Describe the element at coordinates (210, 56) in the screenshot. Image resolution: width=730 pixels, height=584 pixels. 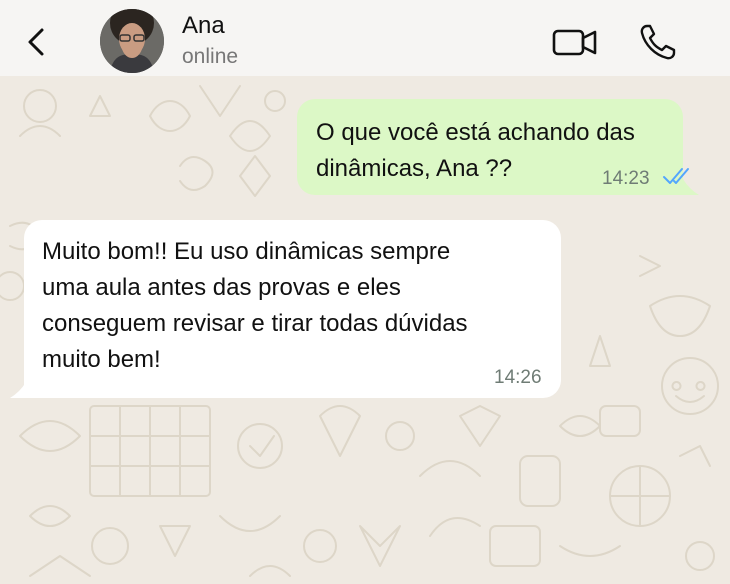
I see `contact-status: online` at that location.